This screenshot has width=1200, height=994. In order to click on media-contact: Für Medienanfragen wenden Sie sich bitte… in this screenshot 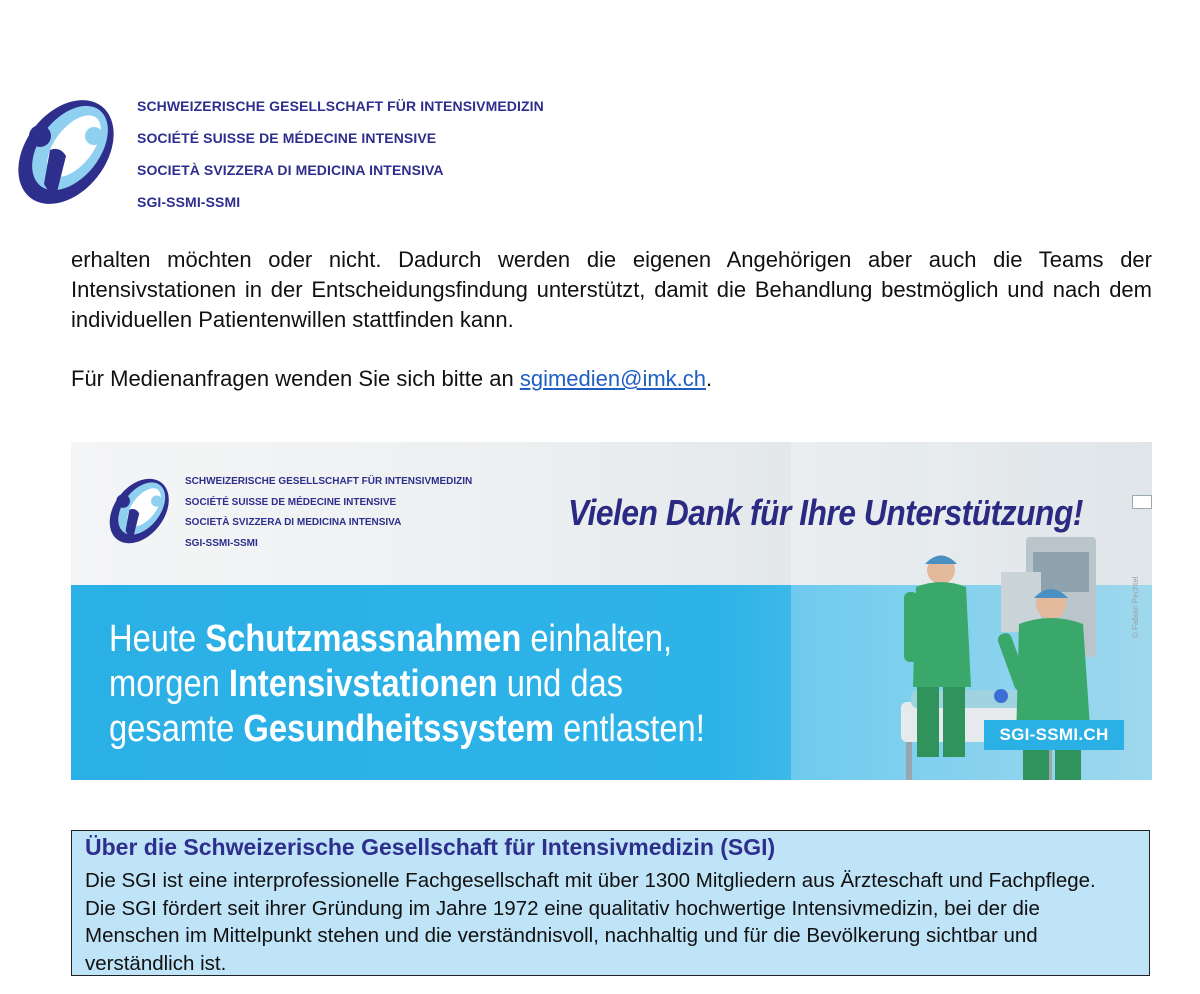, I will do `click(391, 379)`.